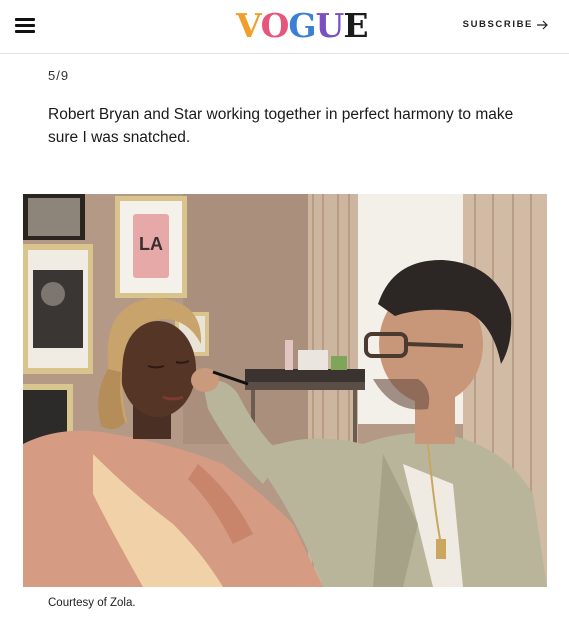 The width and height of the screenshot is (569, 624). What do you see at coordinates (330, 25) in the screenshot?
I see `logo-letter: U` at bounding box center [330, 25].